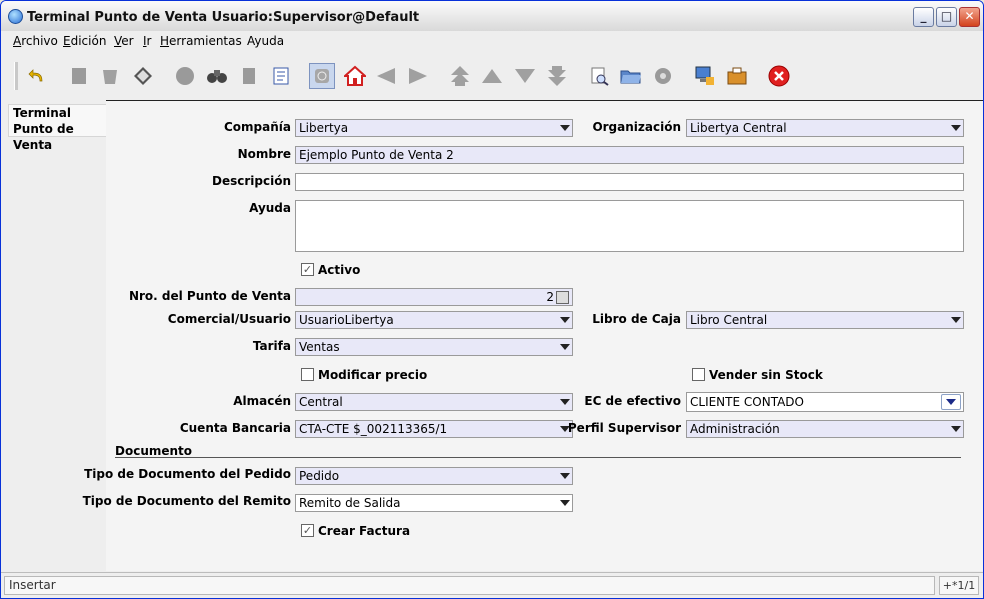  Describe the element at coordinates (386, 76) in the screenshot. I see `previous-icon` at that location.